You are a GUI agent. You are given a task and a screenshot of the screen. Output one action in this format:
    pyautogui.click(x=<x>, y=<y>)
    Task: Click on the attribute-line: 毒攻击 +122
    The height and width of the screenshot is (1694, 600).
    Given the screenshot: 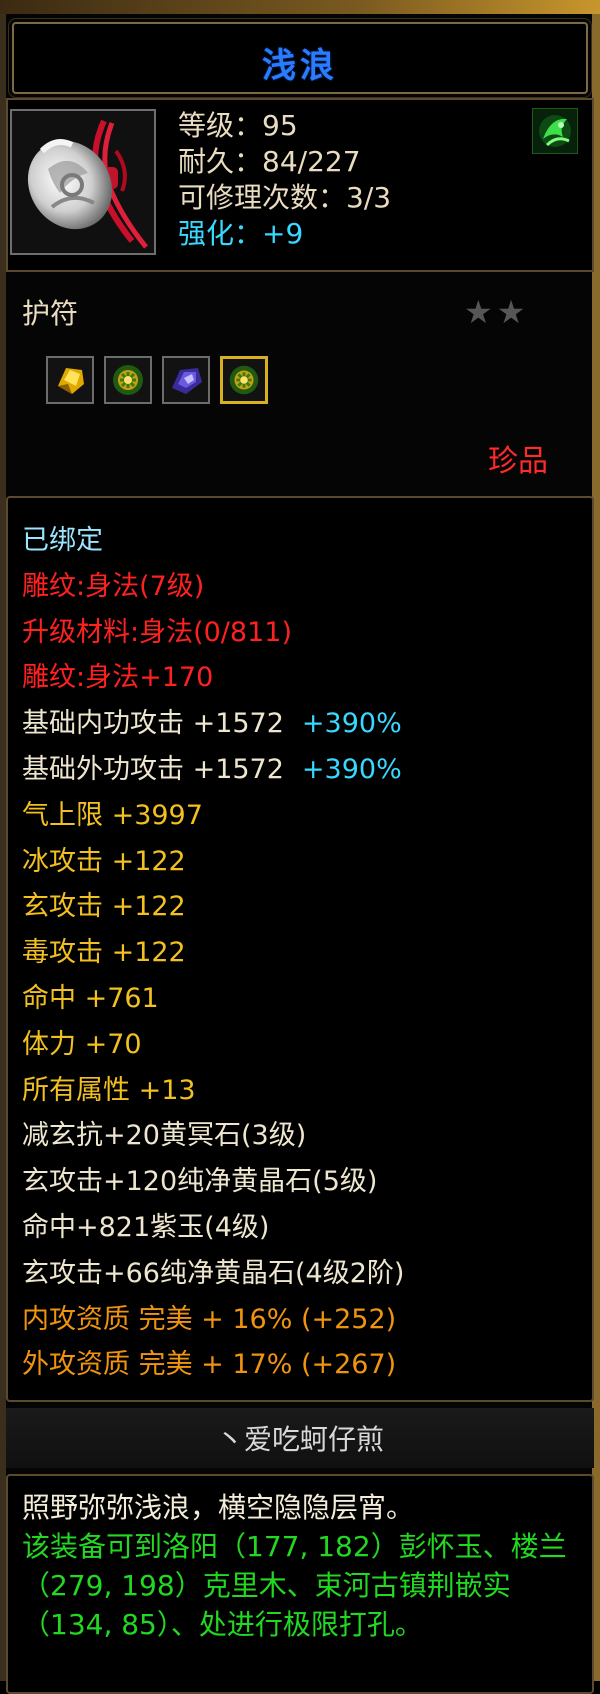 What is the action you would take?
    pyautogui.click(x=104, y=953)
    